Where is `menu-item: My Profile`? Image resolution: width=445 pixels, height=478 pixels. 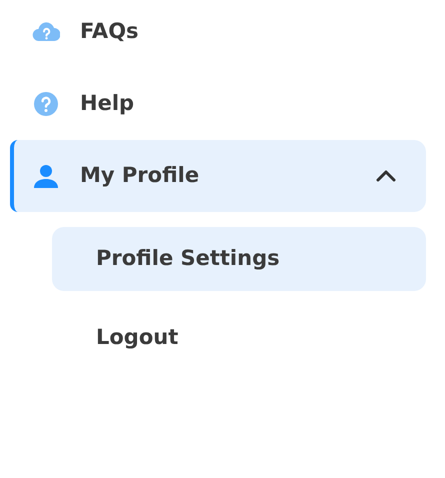 menu-item: My Profile is located at coordinates (218, 176).